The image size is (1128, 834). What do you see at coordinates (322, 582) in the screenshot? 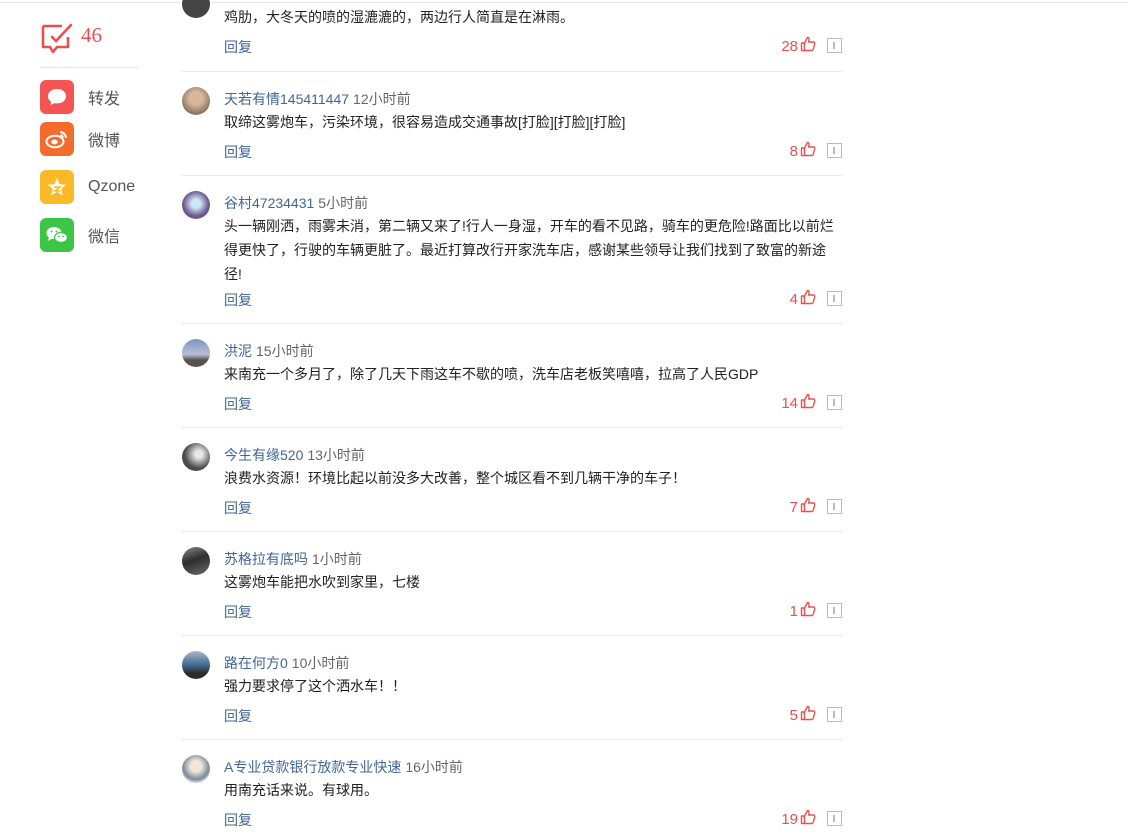
I see `comment-text: 这雾炮车能把水吹到家里，七楼` at bounding box center [322, 582].